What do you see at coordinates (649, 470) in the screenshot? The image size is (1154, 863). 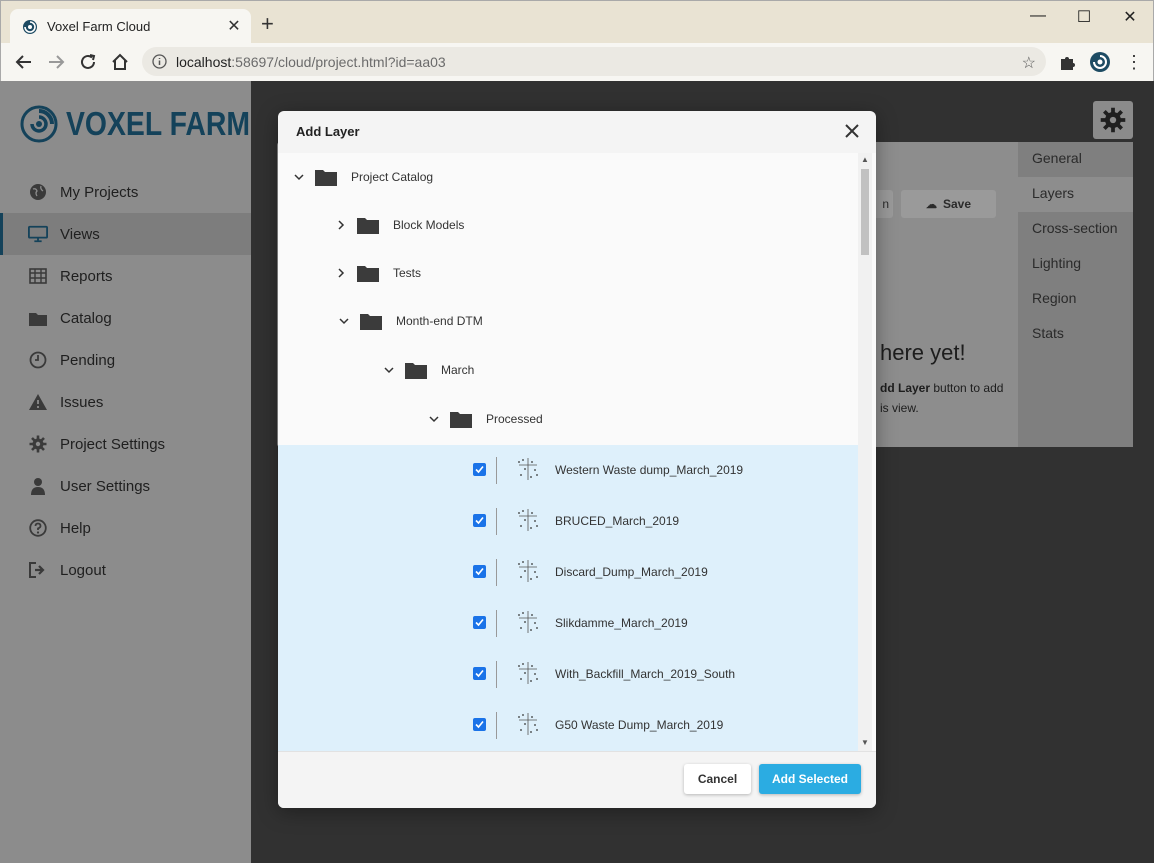 I see `layer-label: Western Waste dump_March_2019` at bounding box center [649, 470].